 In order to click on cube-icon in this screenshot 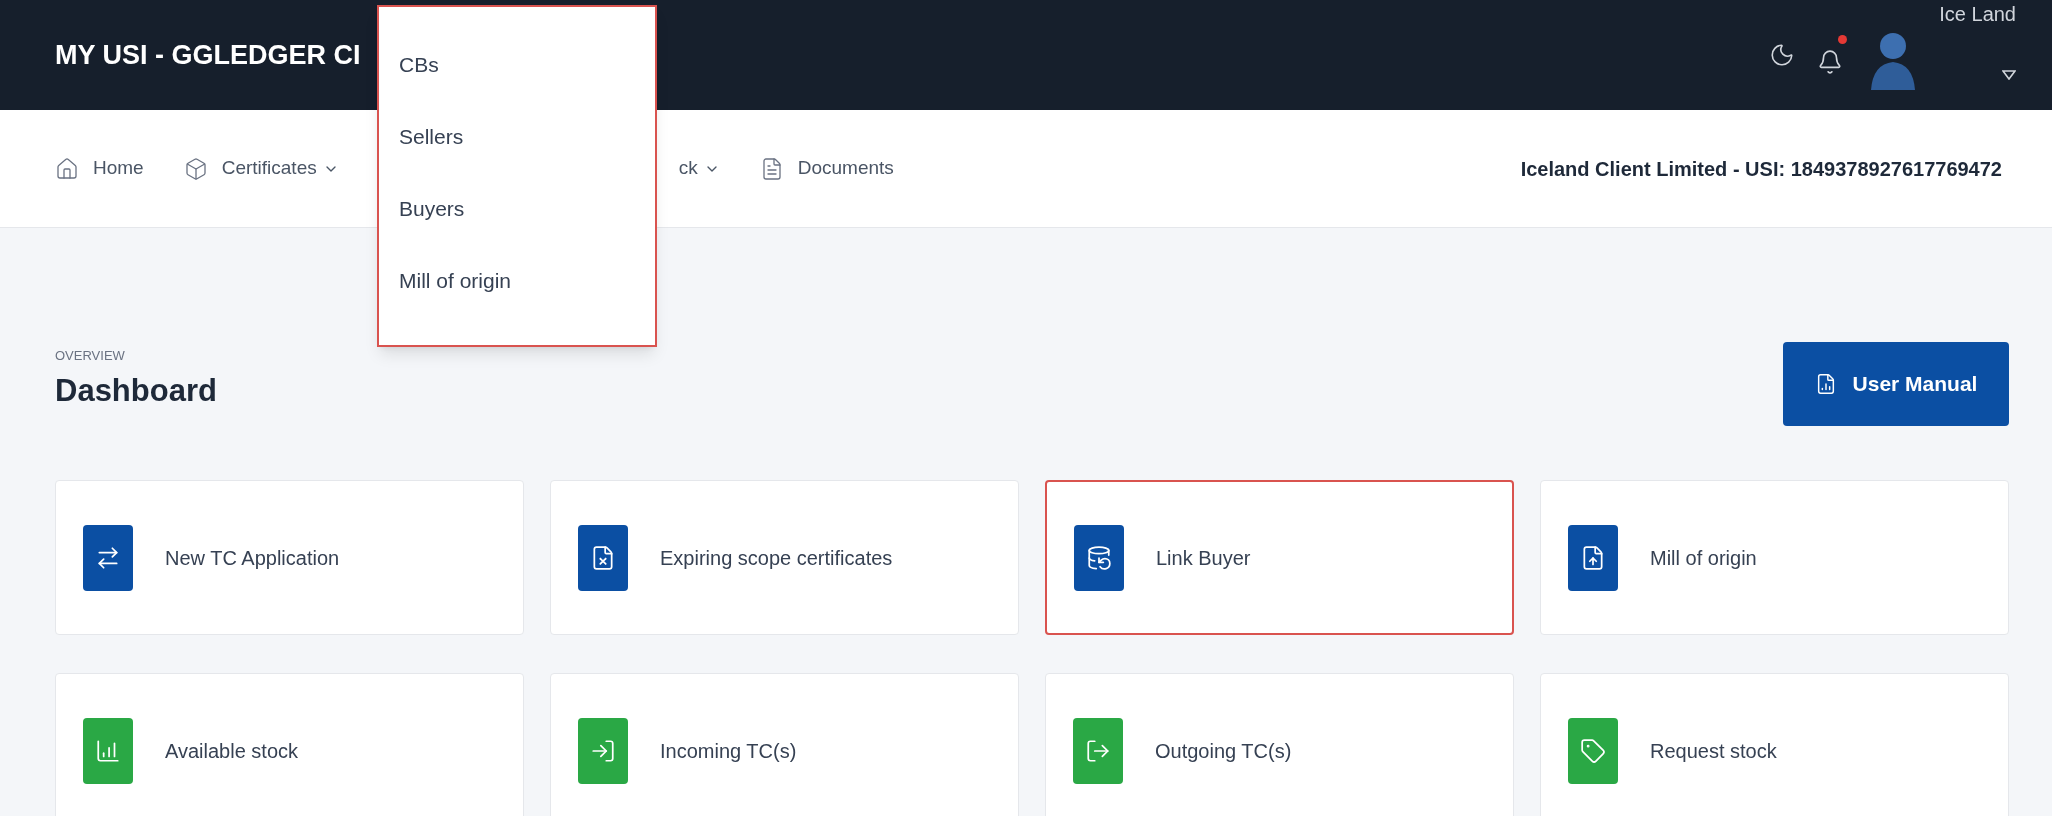, I will do `click(195, 168)`.